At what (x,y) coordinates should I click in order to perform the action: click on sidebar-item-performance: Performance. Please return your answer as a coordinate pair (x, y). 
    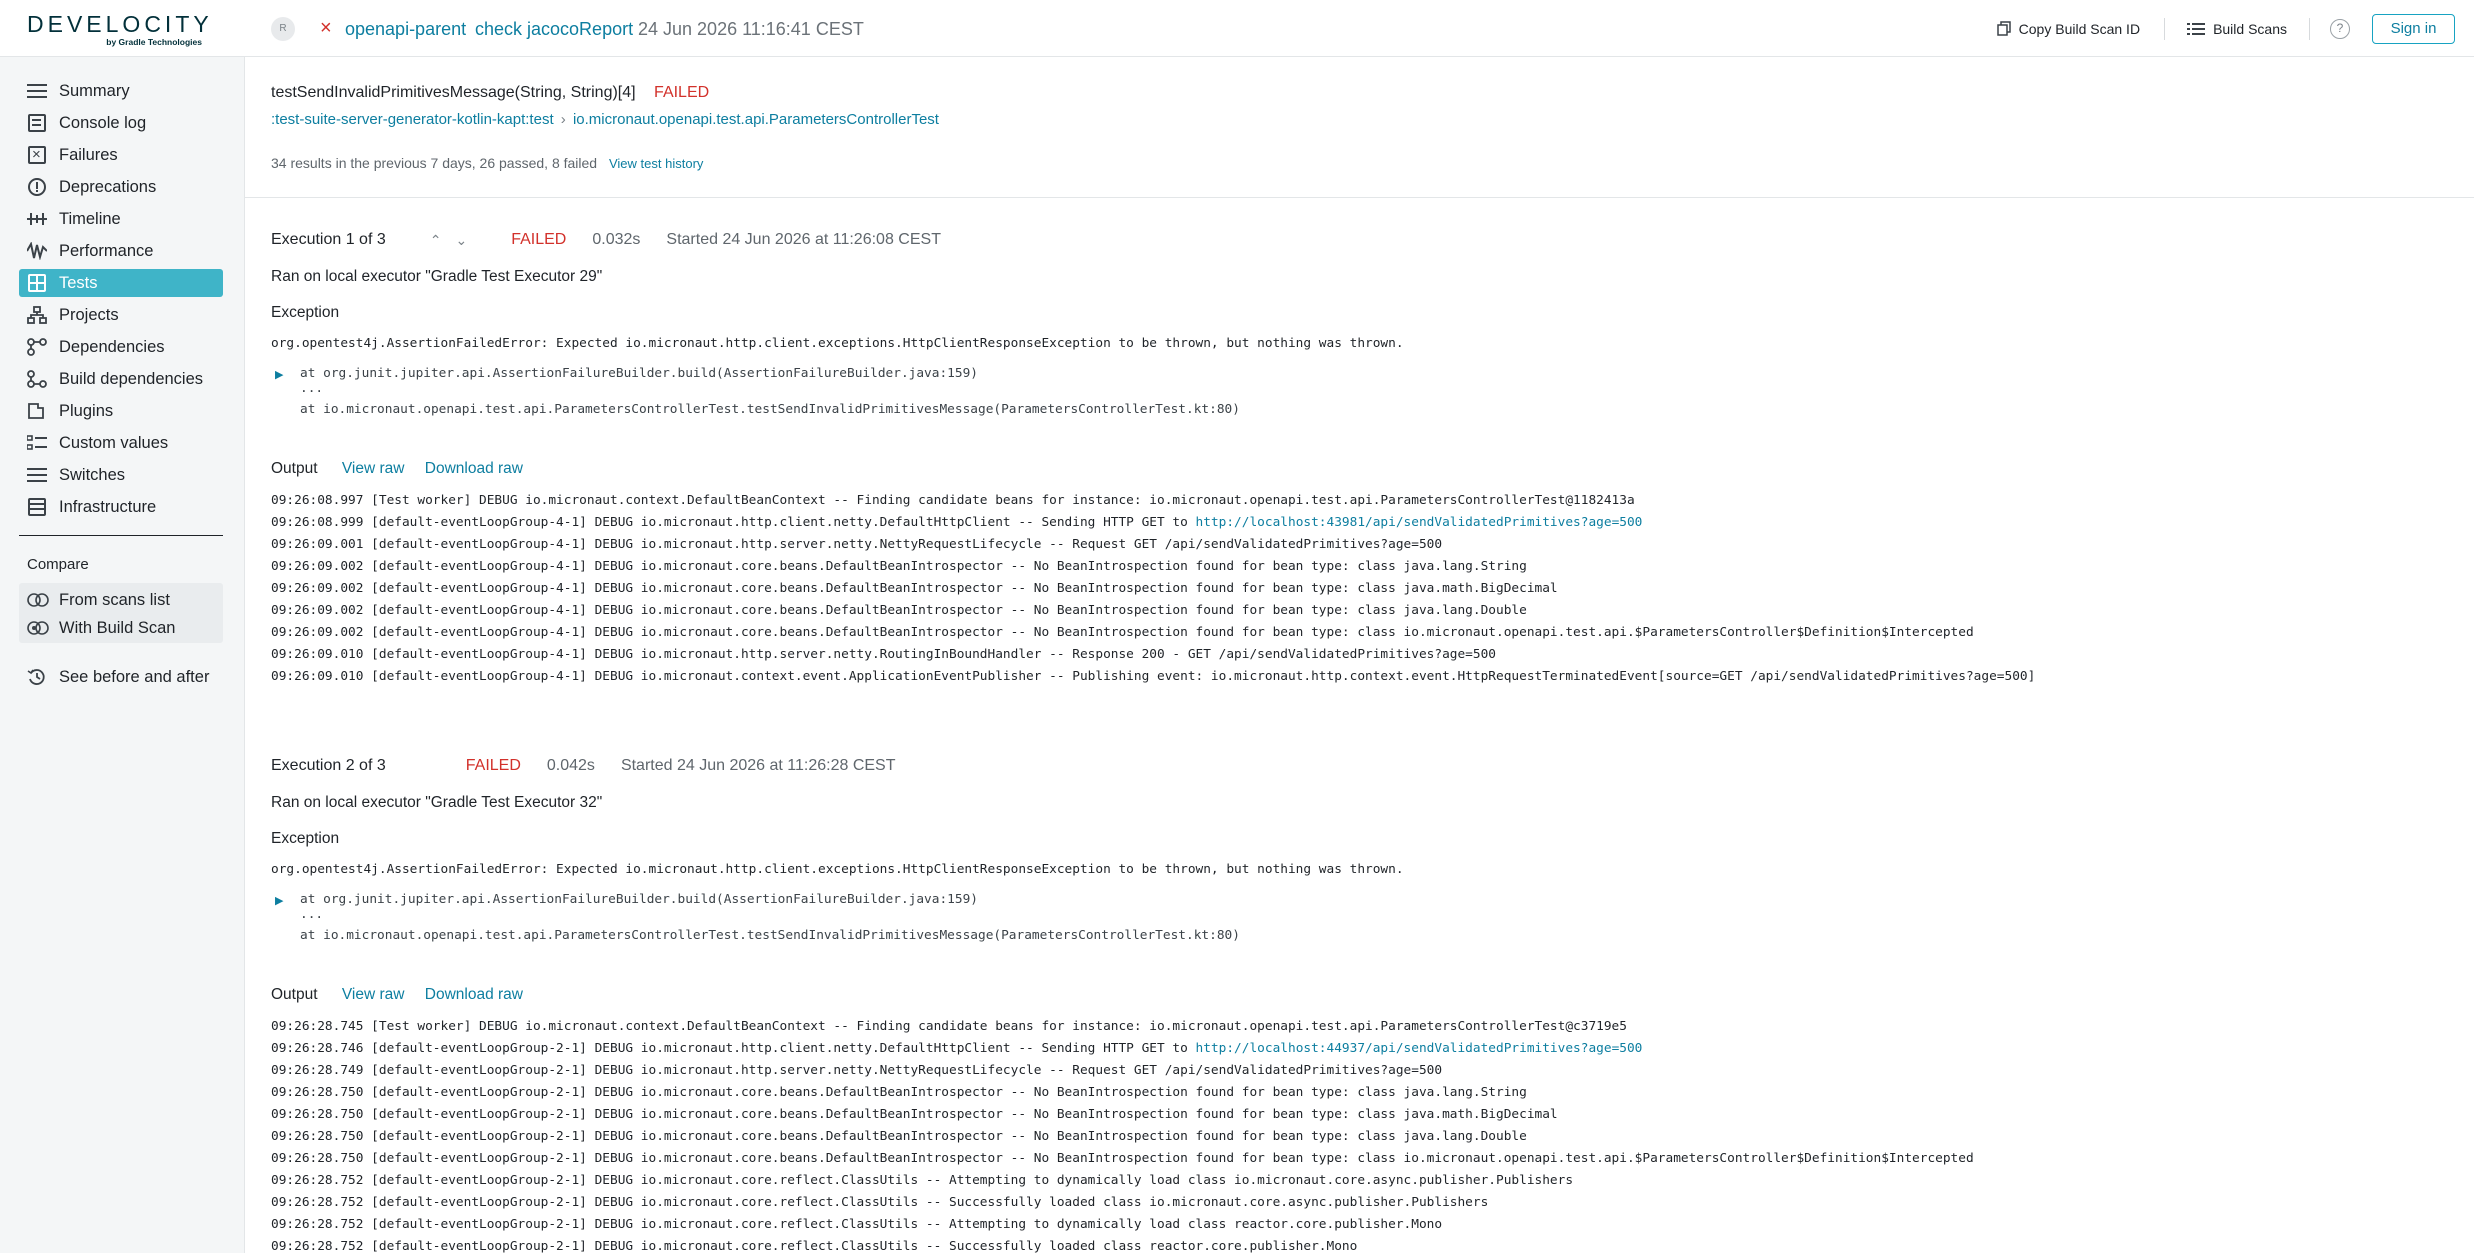
    Looking at the image, I should click on (121, 251).